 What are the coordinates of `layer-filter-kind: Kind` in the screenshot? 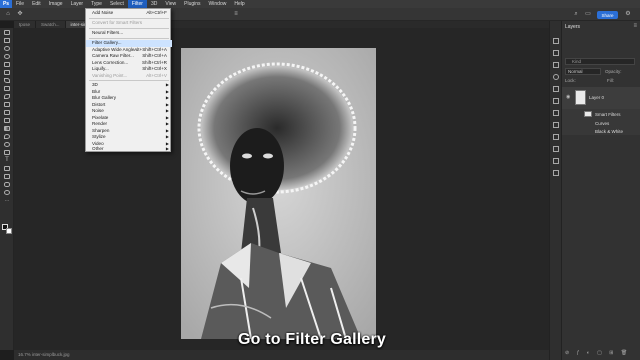 It's located at (600, 61).